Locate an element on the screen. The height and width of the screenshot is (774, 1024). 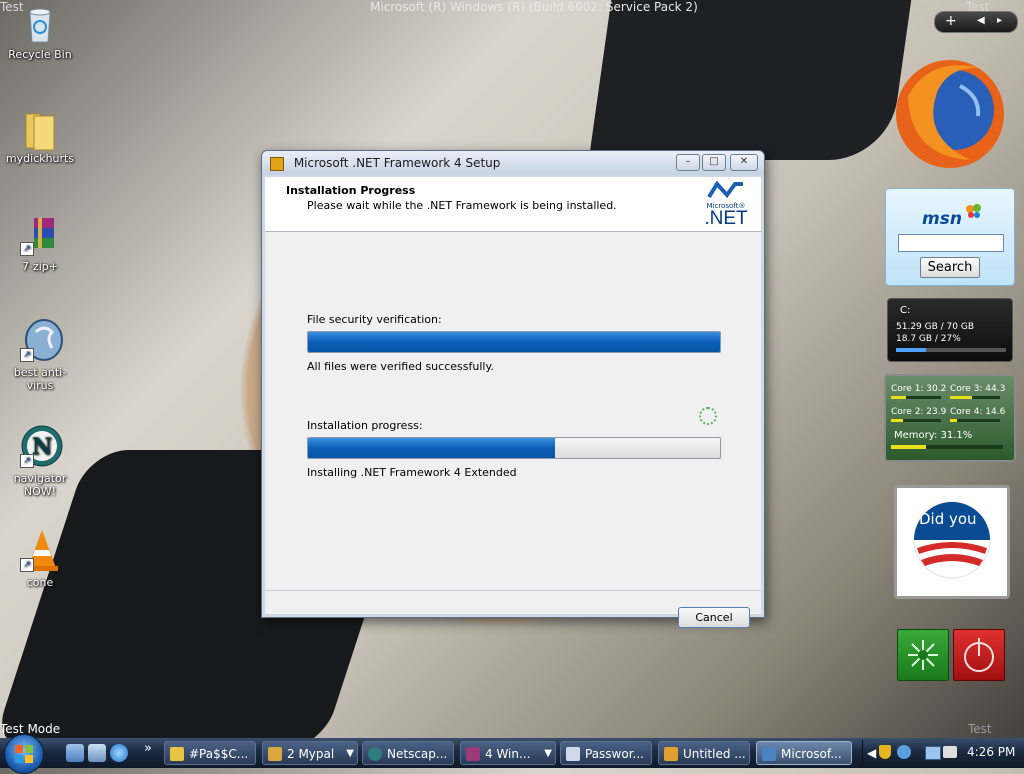
cpu-core3-label: Core 3: 44.3 is located at coordinates (978, 389).